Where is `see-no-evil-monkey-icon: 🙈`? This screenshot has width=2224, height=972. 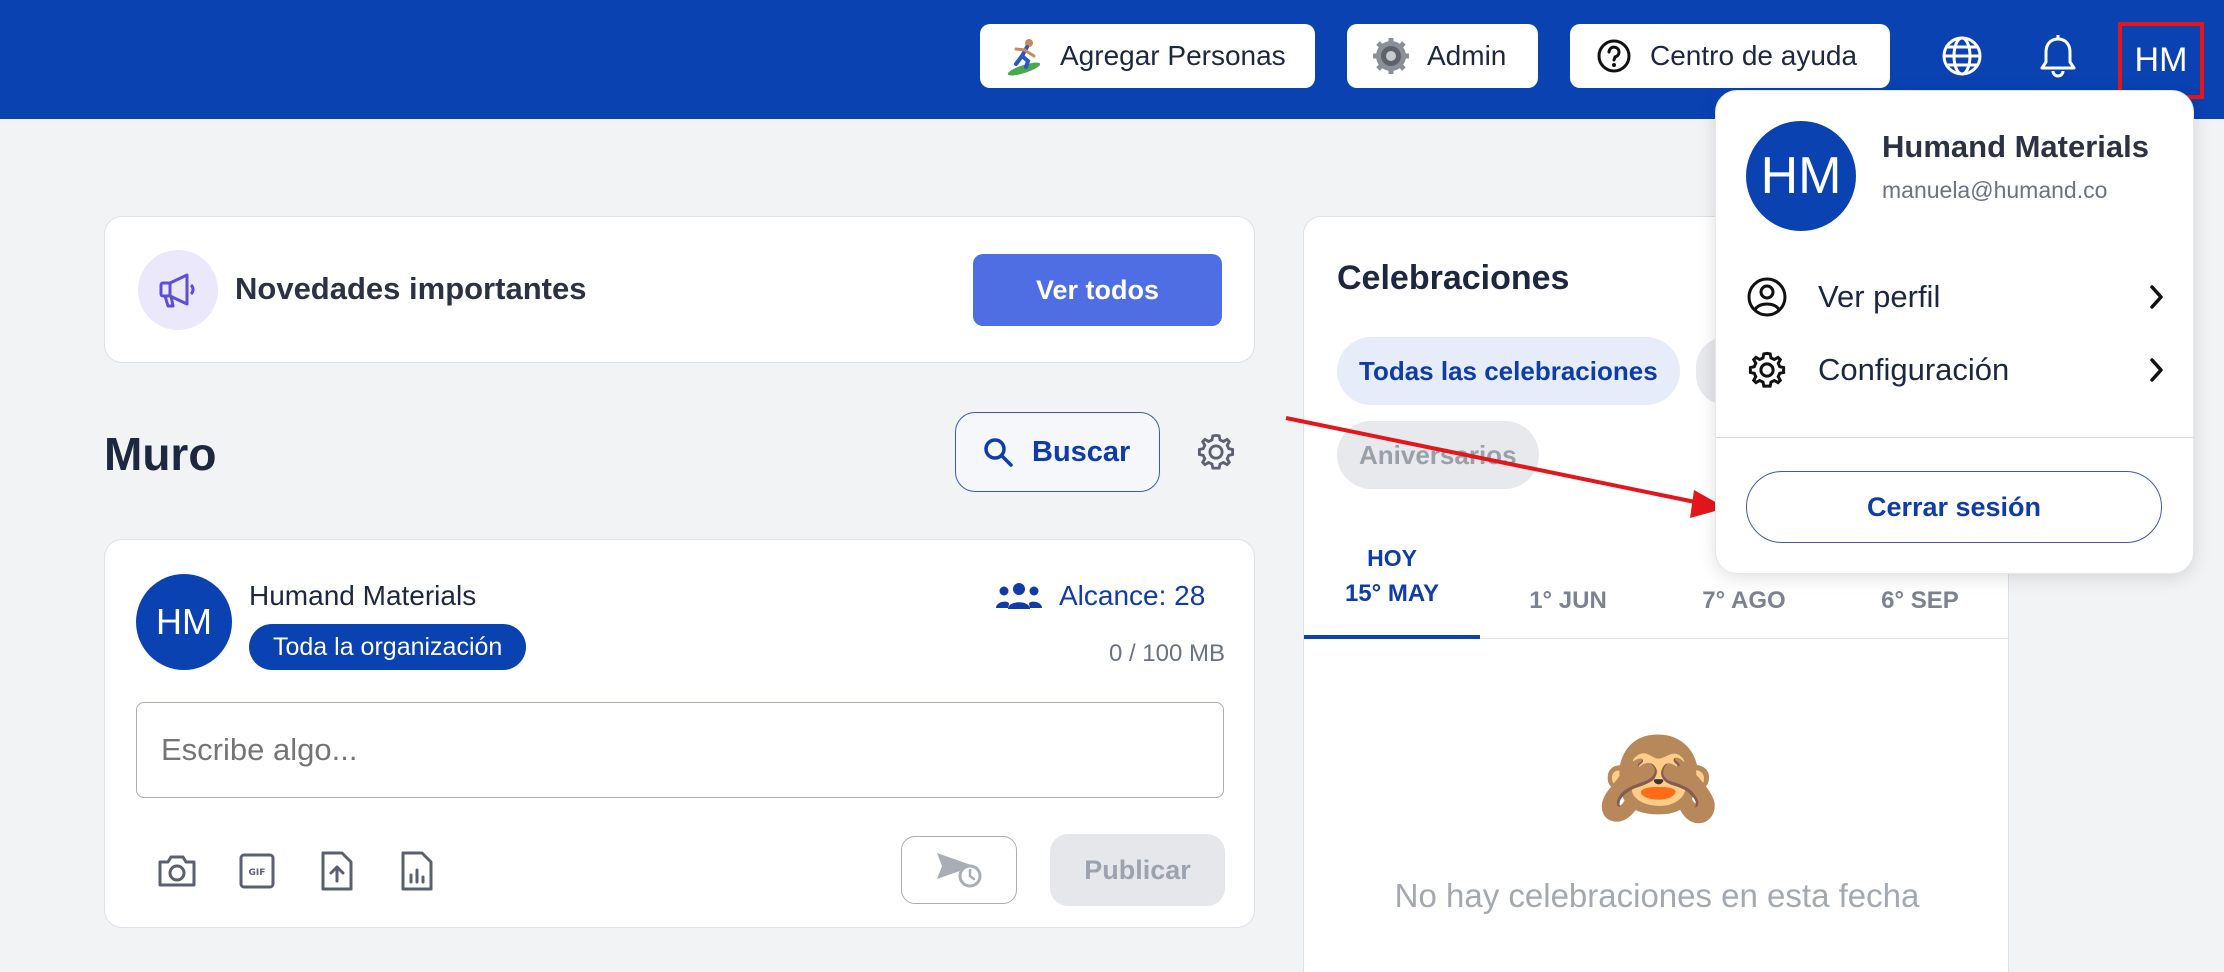 see-no-evil-monkey-icon: 🙈 is located at coordinates (1658, 777).